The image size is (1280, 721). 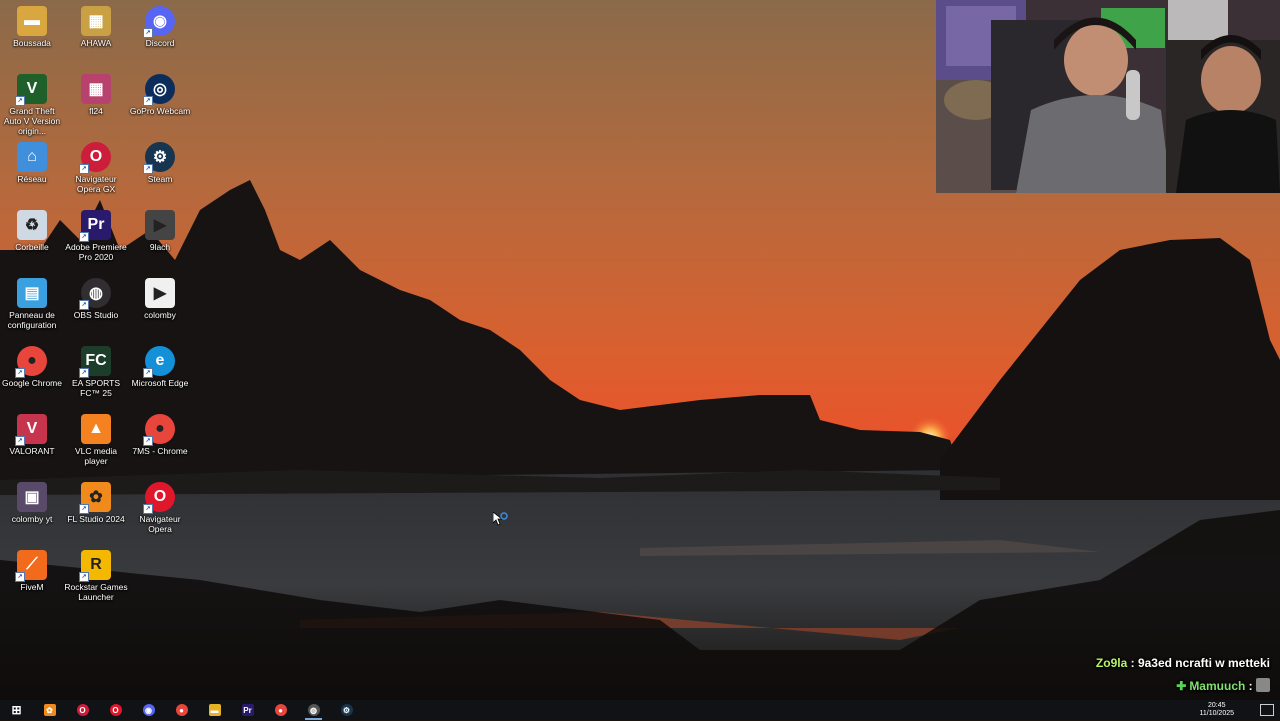 I want to click on desktop-icon-label: Google Chrome, so click(x=31, y=383).